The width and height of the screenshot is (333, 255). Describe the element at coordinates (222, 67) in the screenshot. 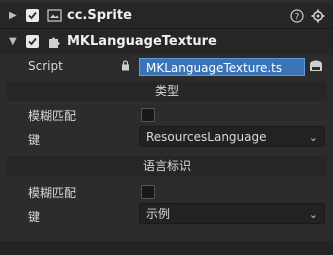

I see `script-field: MKLanguageTexture.ts` at that location.